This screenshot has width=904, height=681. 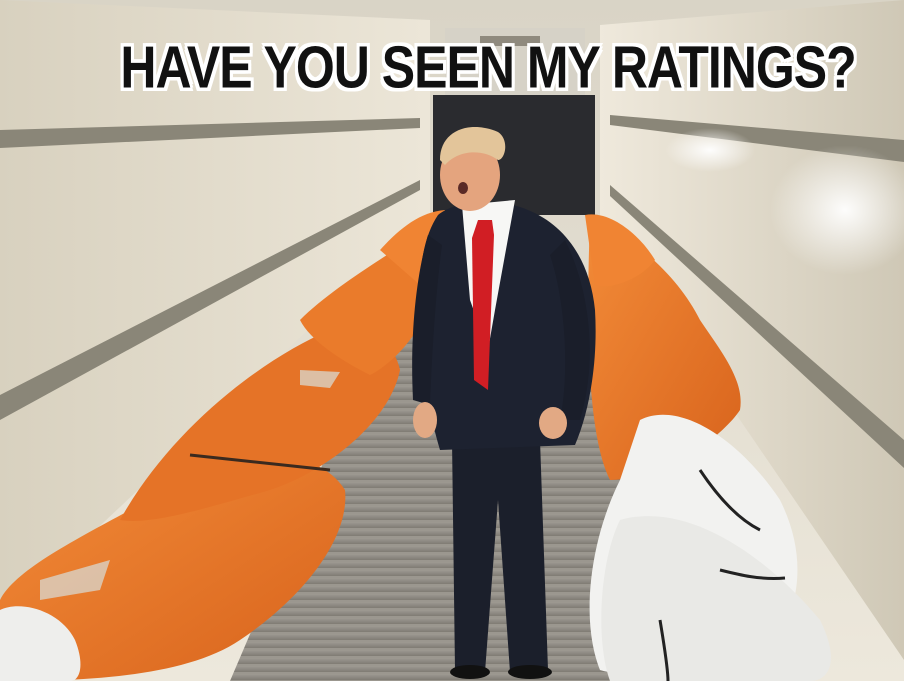 What do you see at coordinates (488, 67) in the screenshot?
I see `meme-caption: HAVE YOU SEEN MY RATINGS?` at bounding box center [488, 67].